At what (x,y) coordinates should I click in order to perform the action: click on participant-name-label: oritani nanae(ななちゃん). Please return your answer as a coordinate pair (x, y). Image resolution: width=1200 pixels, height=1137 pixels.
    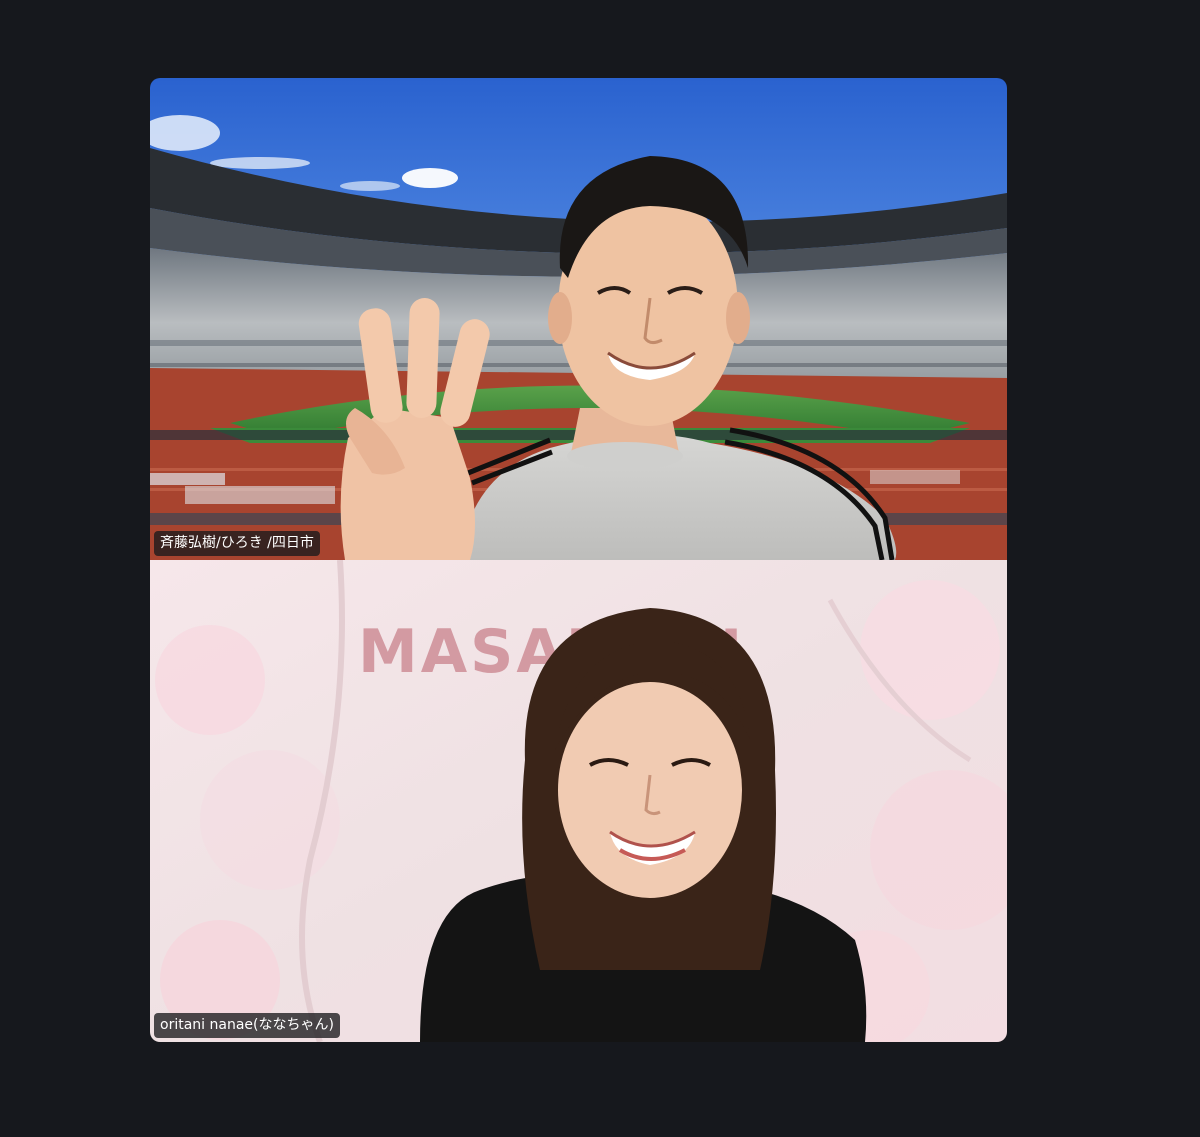
    Looking at the image, I should click on (247, 1025).